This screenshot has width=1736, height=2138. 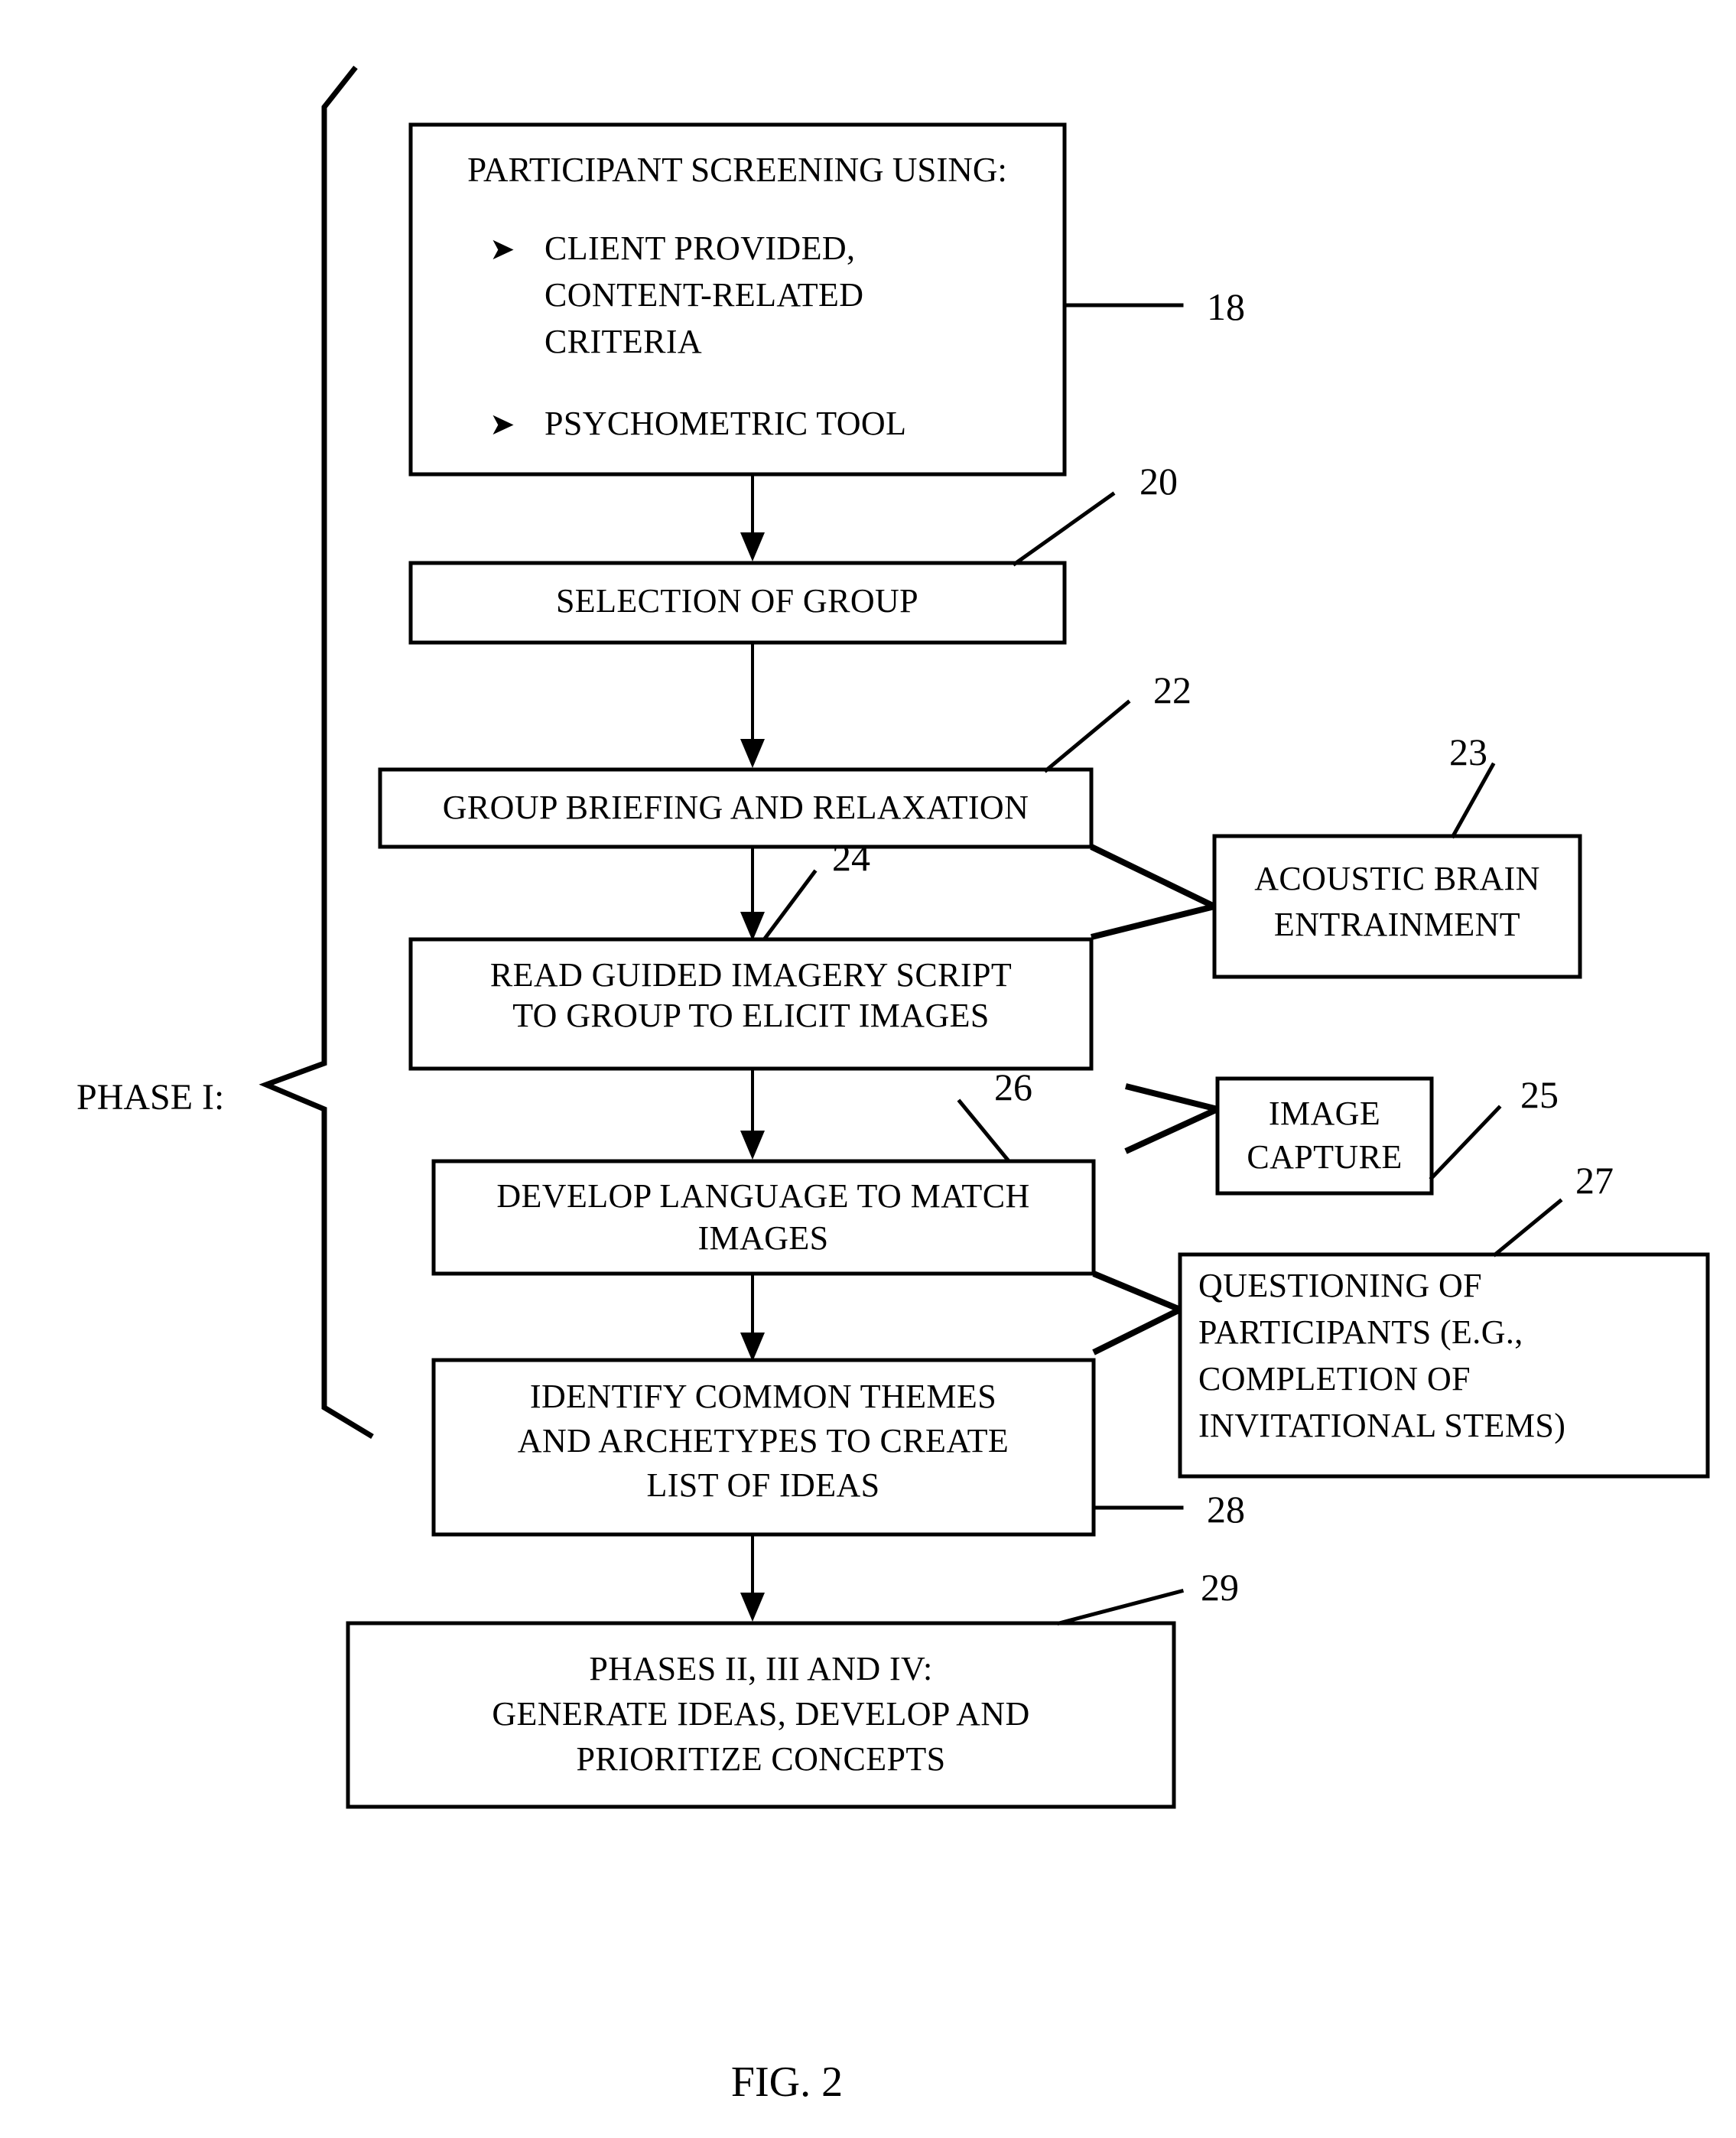 I want to click on phase-i-brace, so click(x=316, y=752).